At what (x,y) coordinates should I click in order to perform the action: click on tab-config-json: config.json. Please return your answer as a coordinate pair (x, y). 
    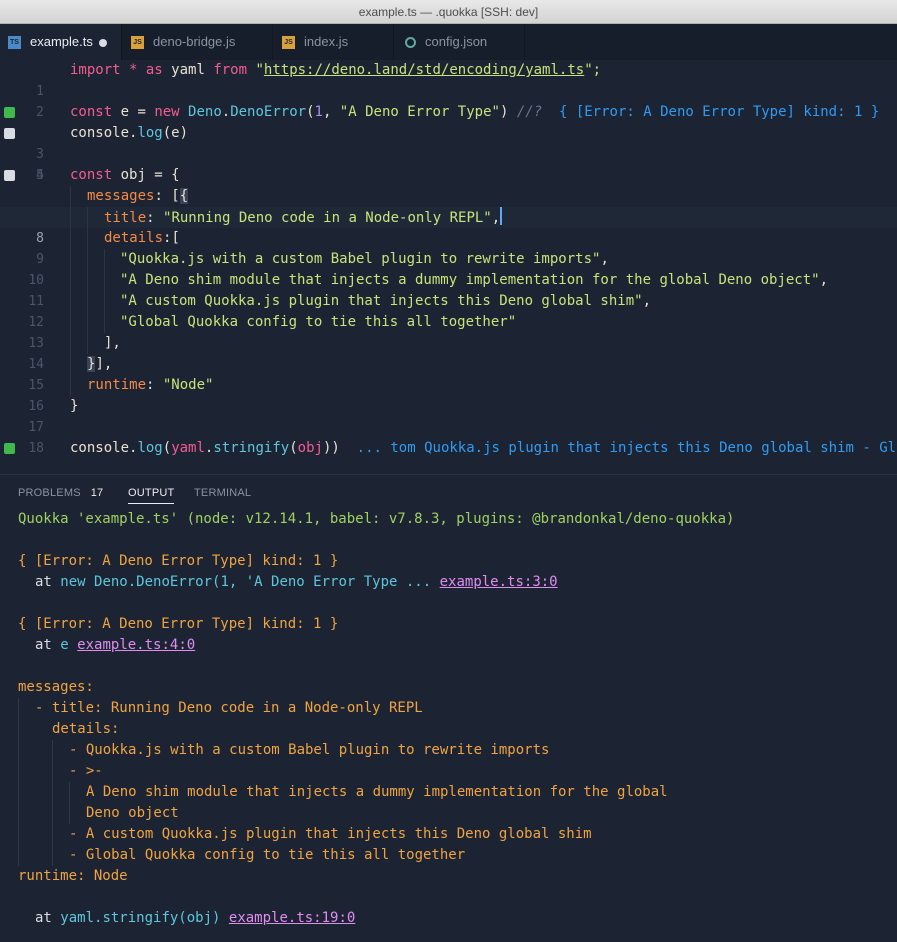
    Looking at the image, I should click on (460, 42).